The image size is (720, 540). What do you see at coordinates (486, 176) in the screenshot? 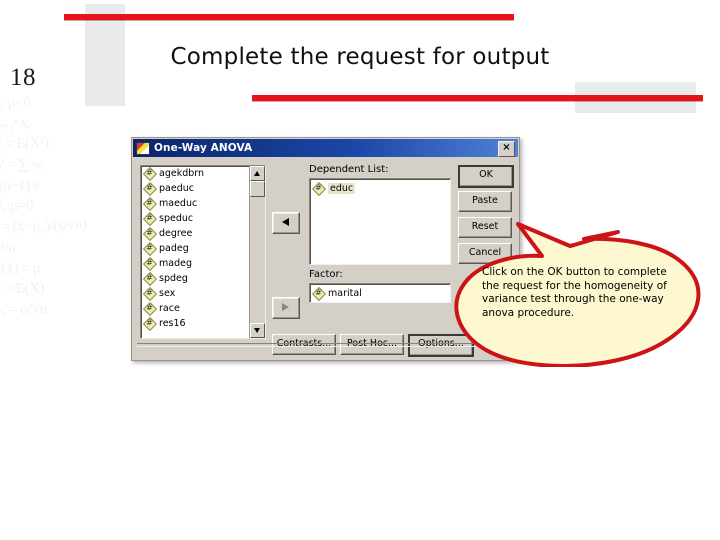
I see `ok-button: OK` at bounding box center [486, 176].